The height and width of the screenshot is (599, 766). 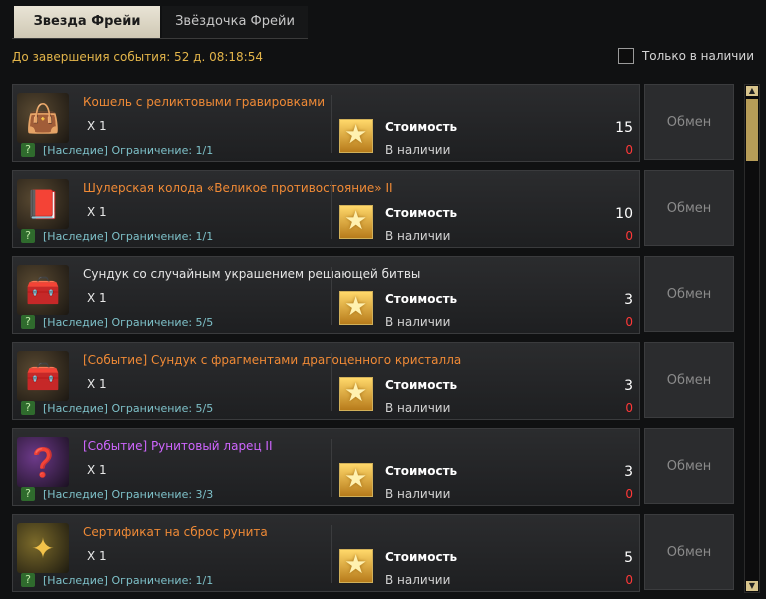 I want to click on cost-value: 15, so click(x=624, y=128).